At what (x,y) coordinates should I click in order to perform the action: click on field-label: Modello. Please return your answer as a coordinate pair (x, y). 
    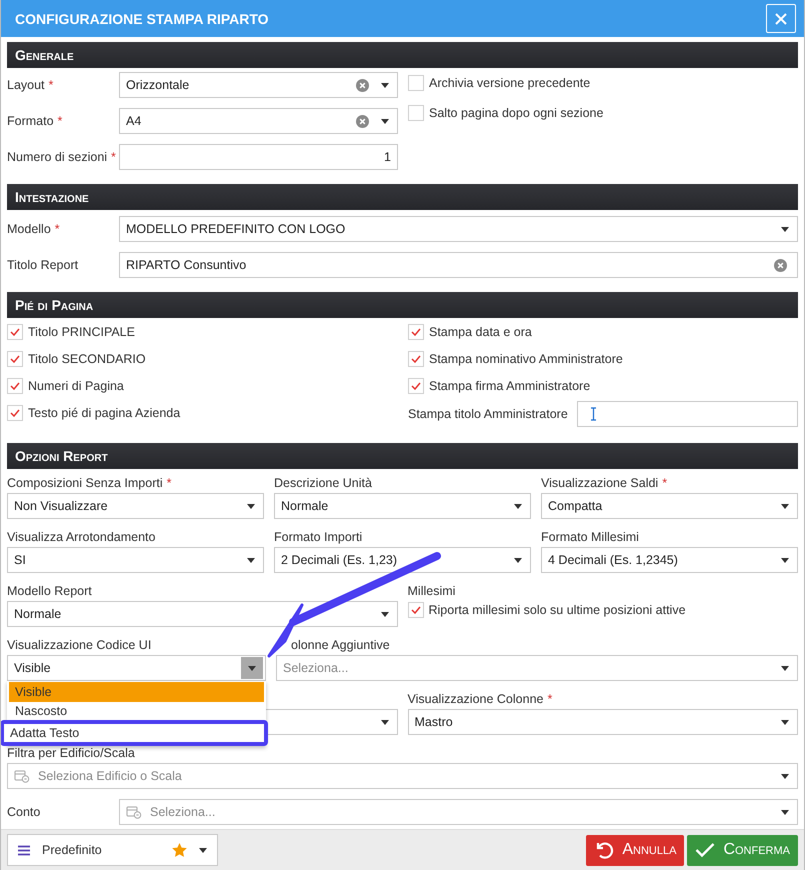
    Looking at the image, I should click on (29, 229).